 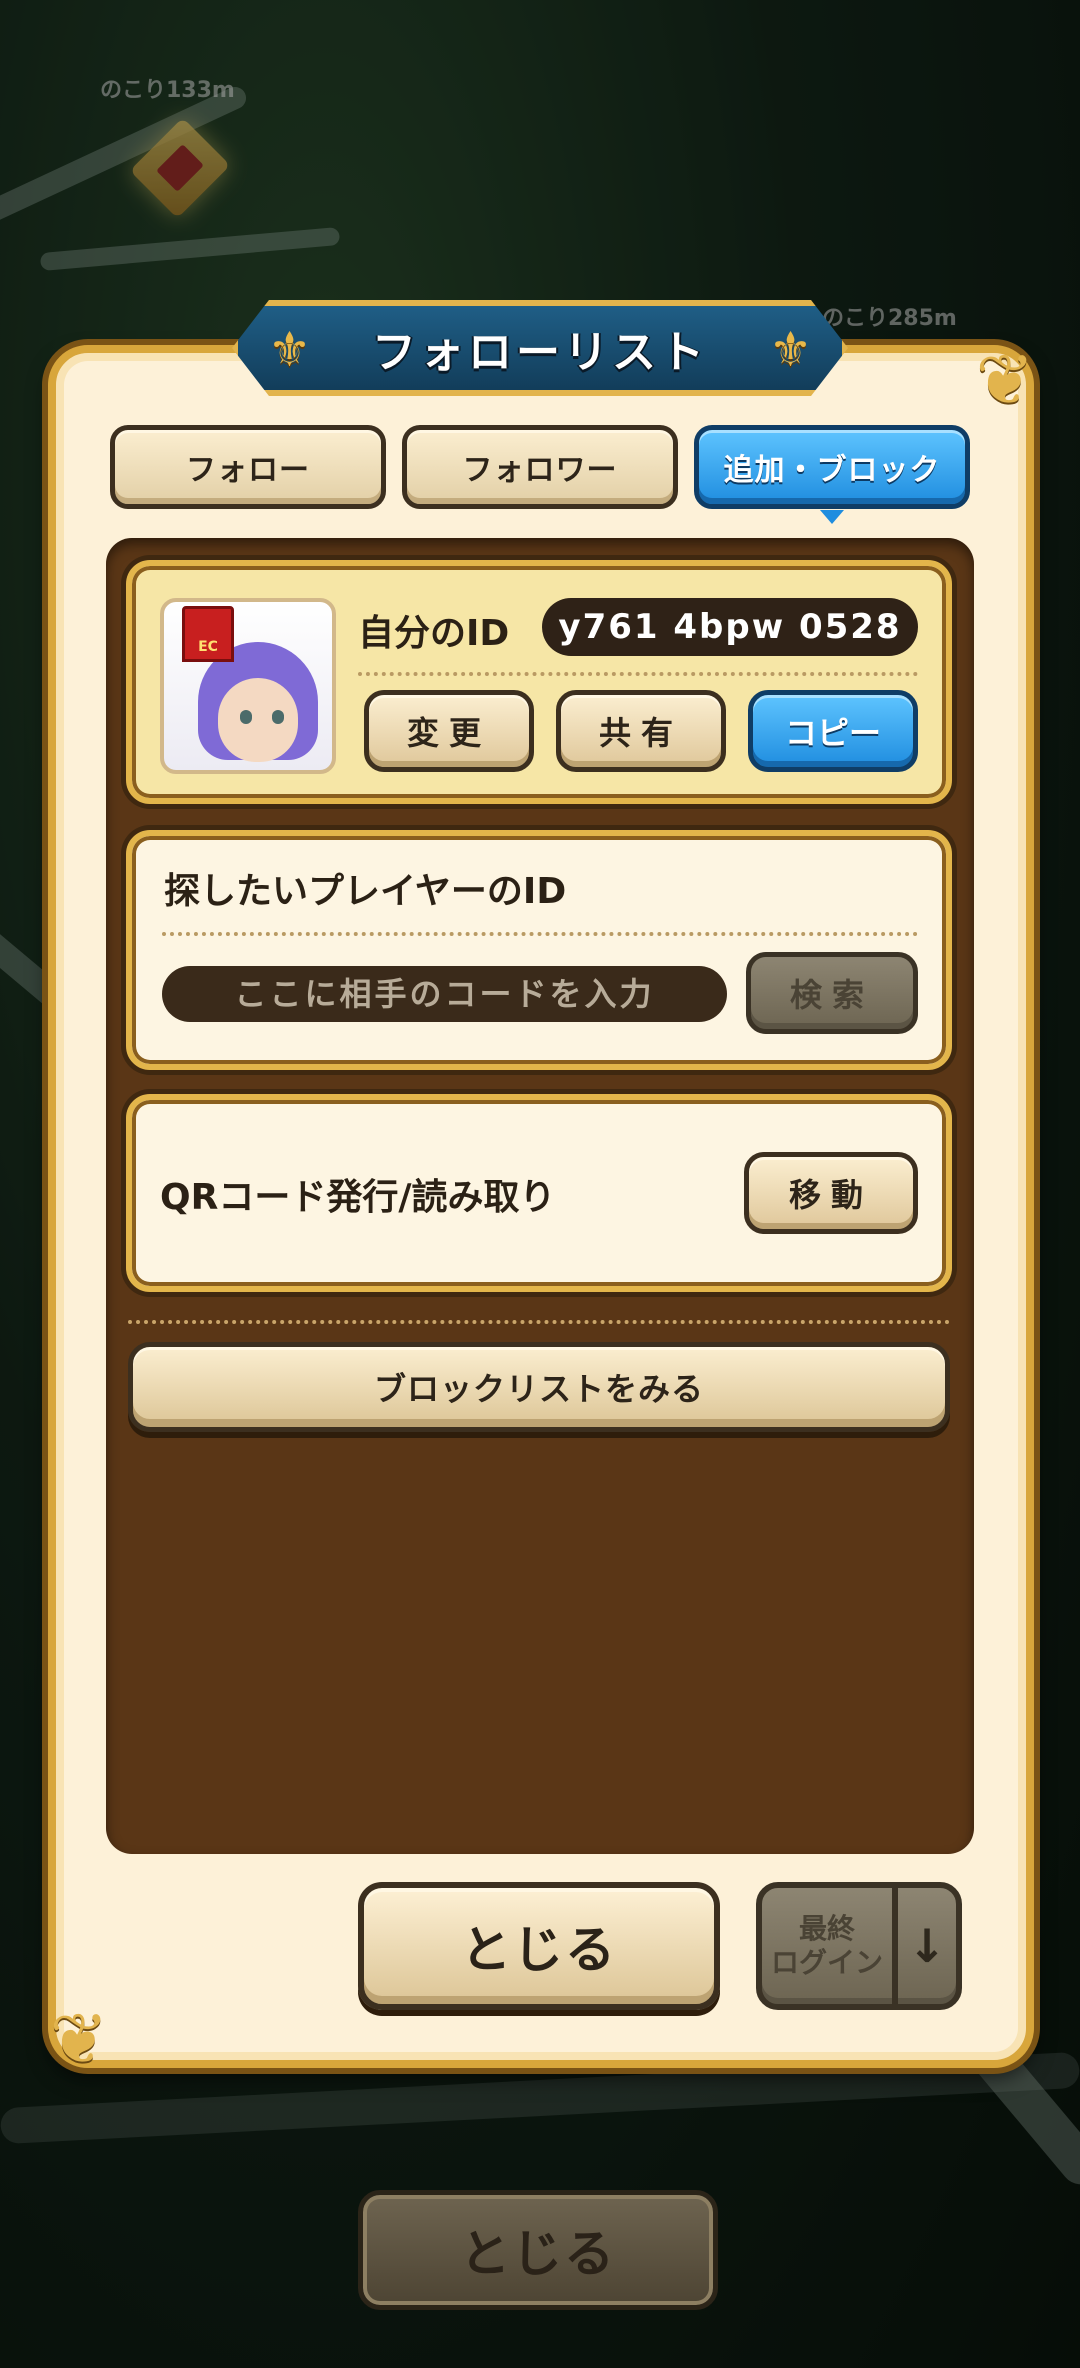 I want to click on sort-label: 最終 ログイン, so click(x=827, y=1946).